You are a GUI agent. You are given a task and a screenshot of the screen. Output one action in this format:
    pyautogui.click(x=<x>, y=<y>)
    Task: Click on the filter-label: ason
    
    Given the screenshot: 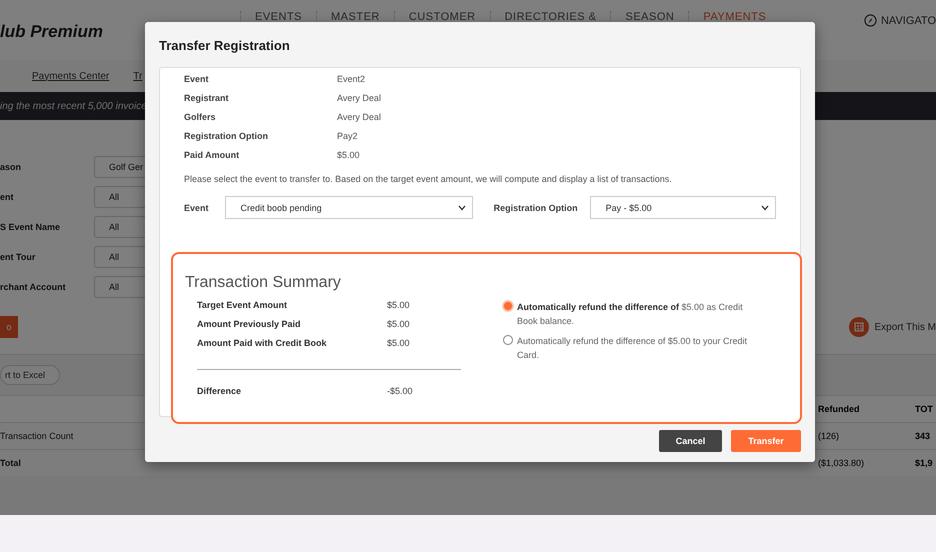 What is the action you would take?
    pyautogui.click(x=11, y=167)
    